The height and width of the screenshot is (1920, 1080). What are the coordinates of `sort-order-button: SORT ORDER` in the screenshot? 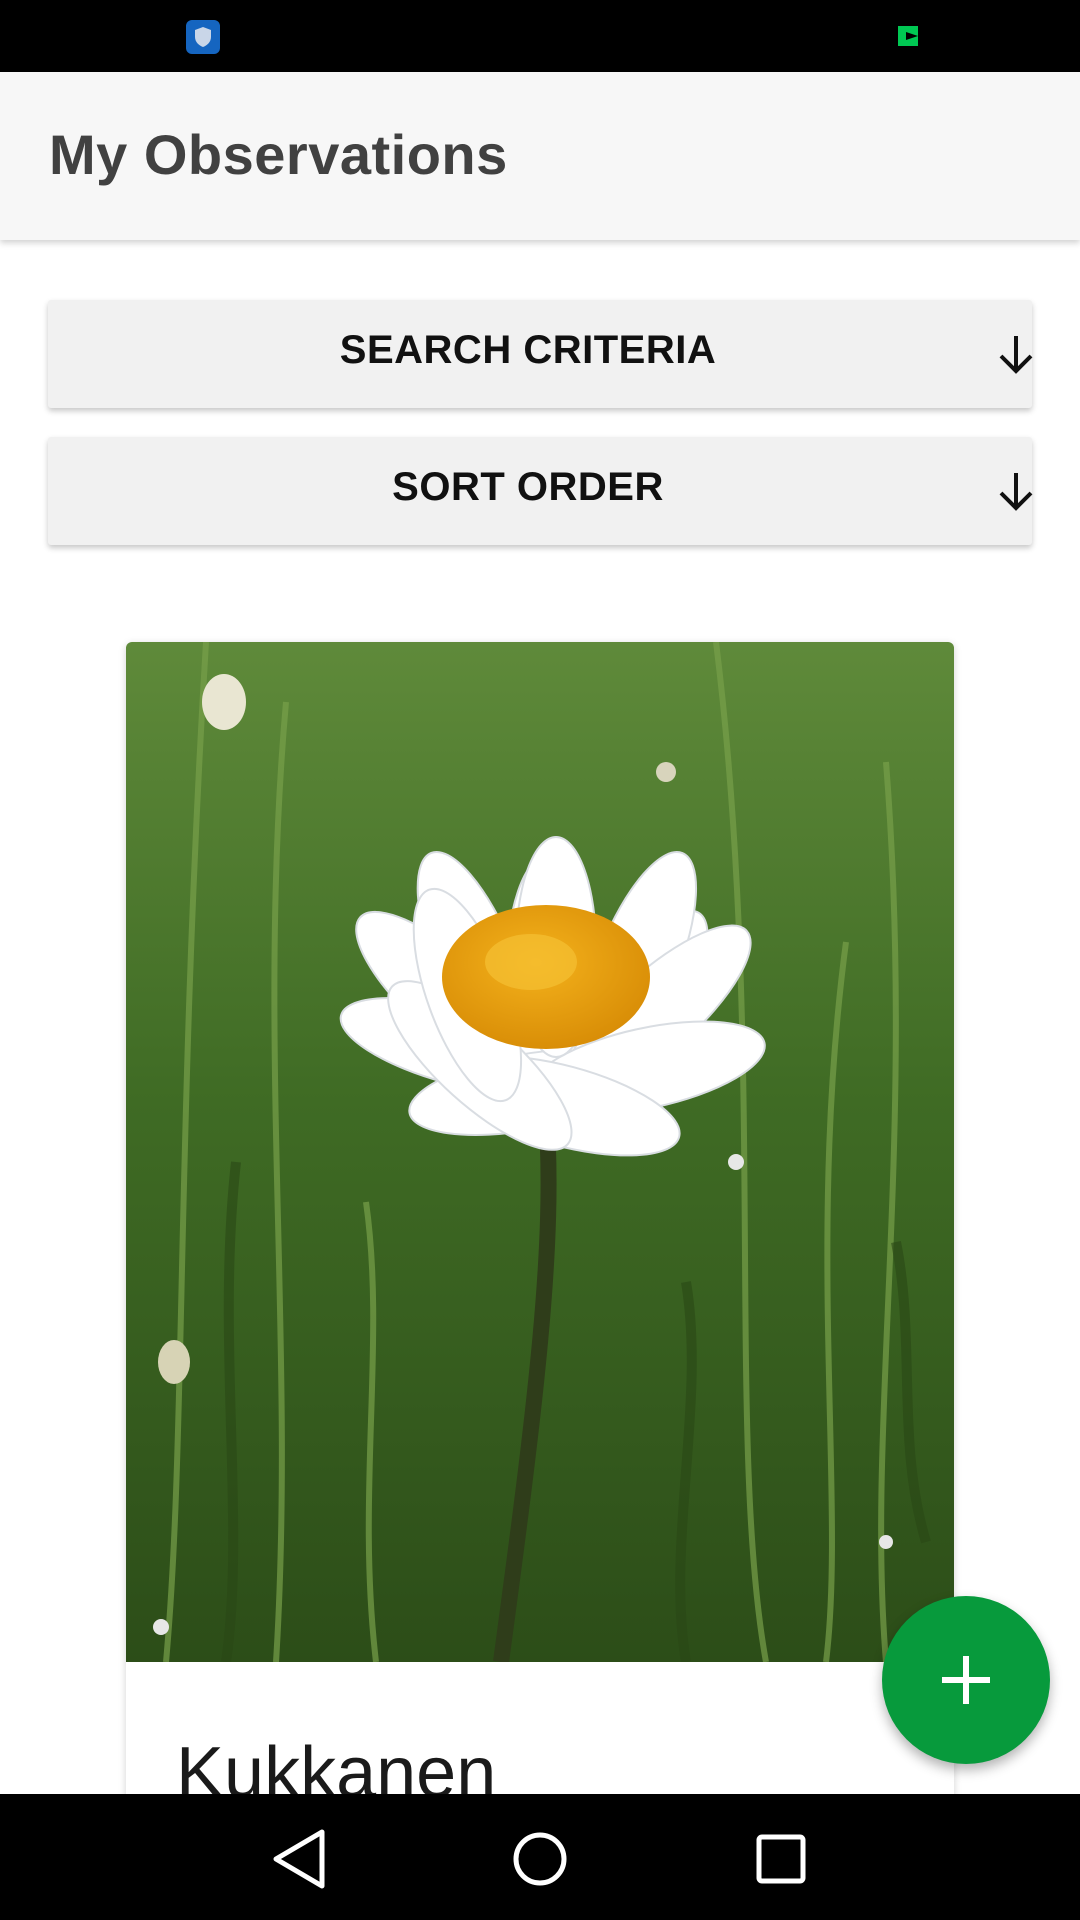 It's located at (540, 491).